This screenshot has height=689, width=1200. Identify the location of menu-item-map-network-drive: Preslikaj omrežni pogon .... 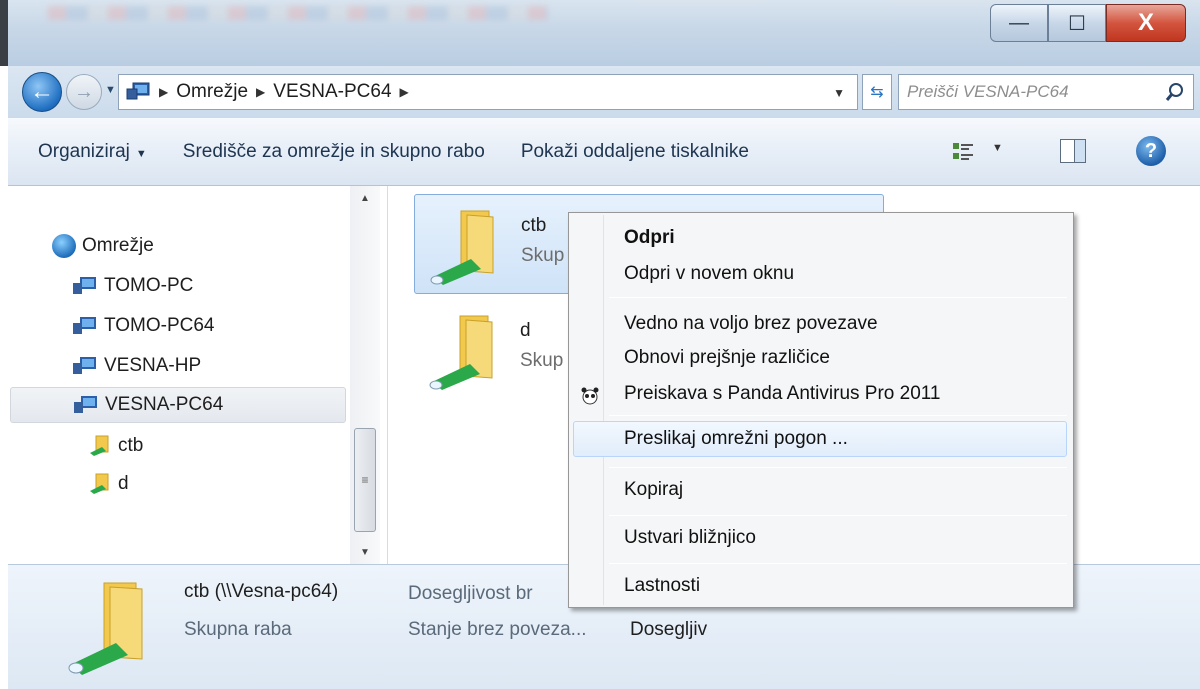
(736, 439).